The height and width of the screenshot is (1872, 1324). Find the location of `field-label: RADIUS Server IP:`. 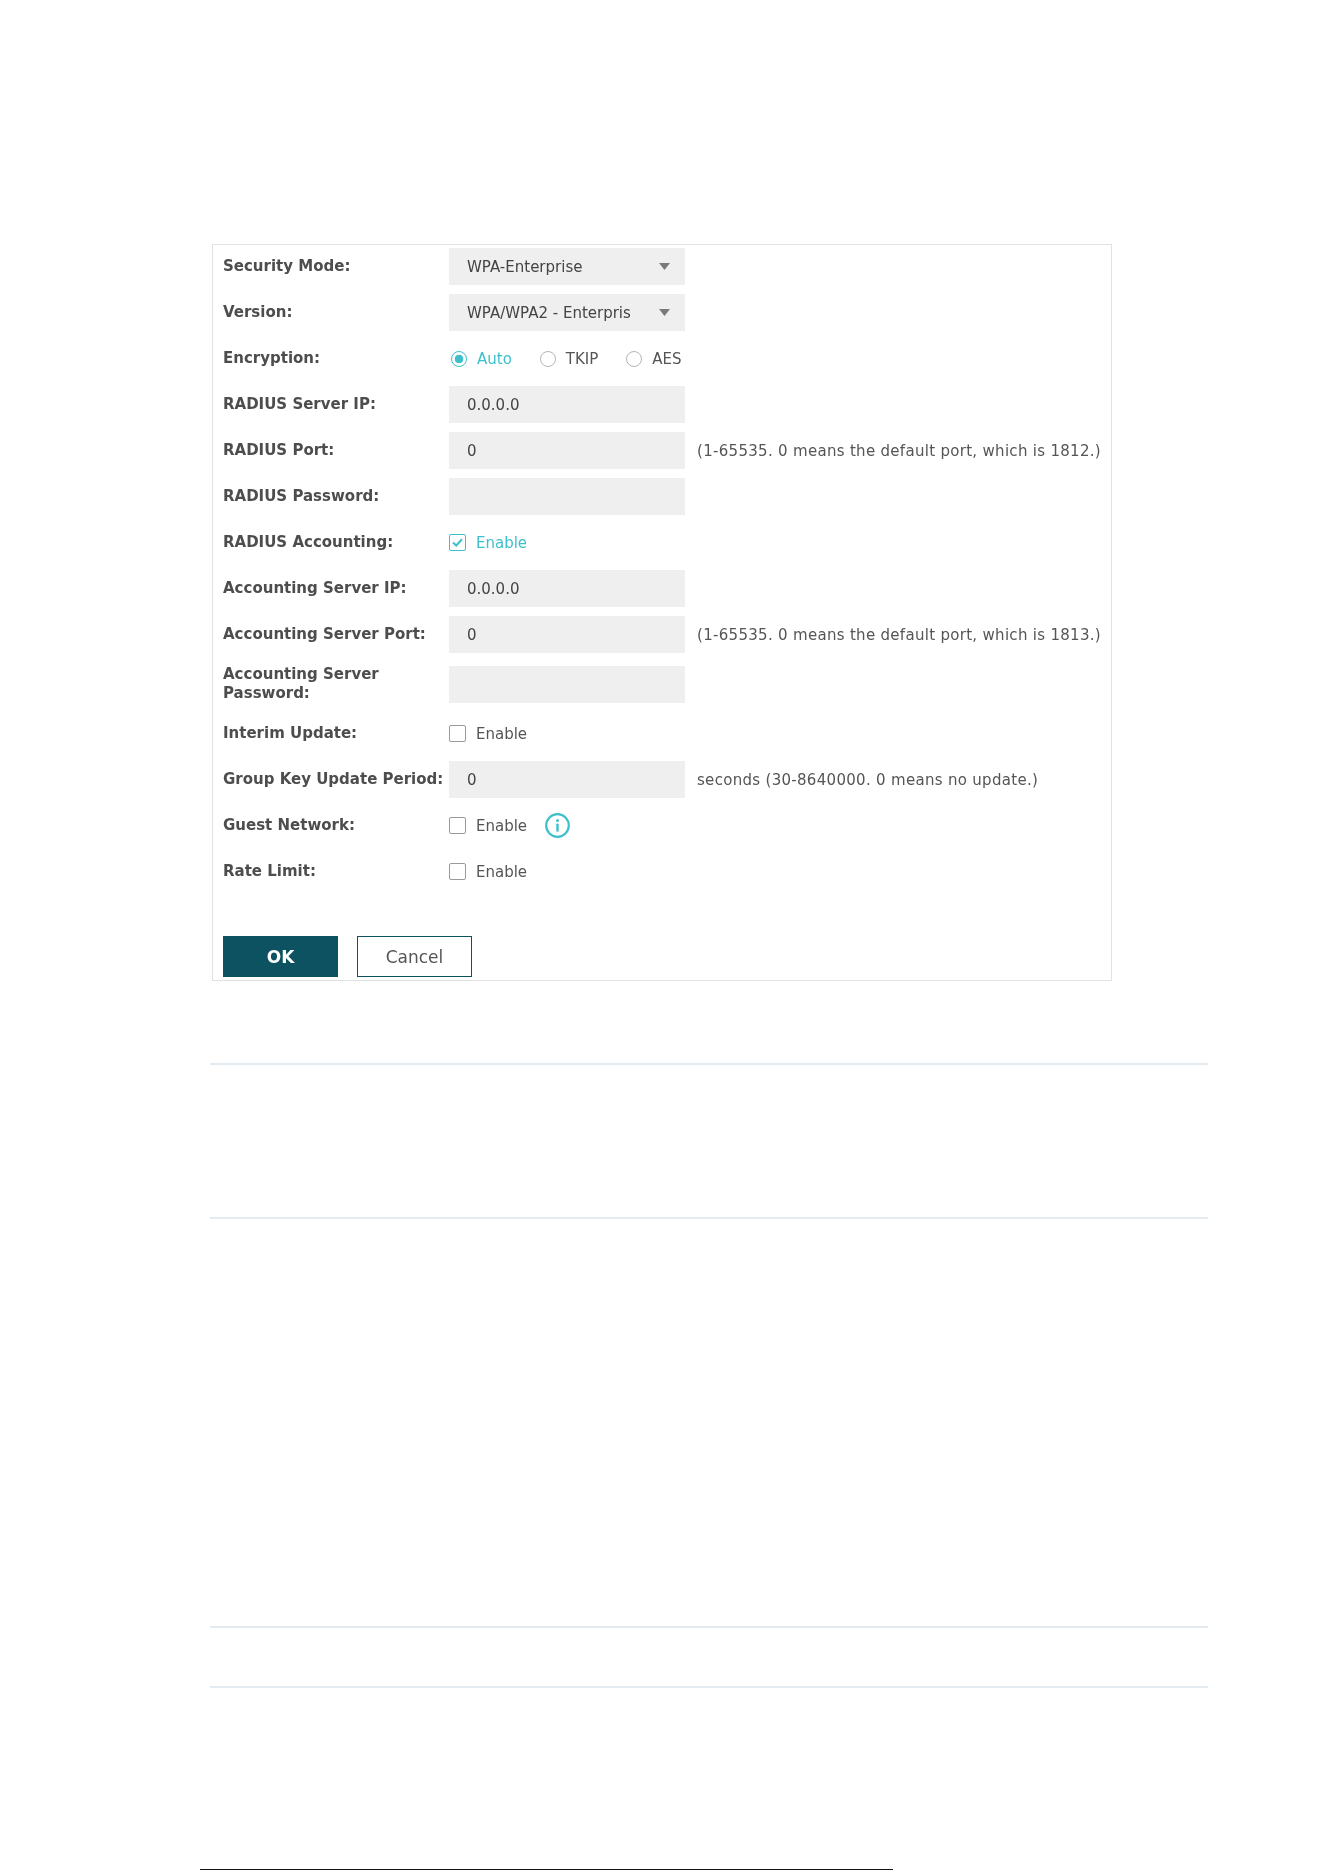

field-label: RADIUS Server IP: is located at coordinates (300, 404).